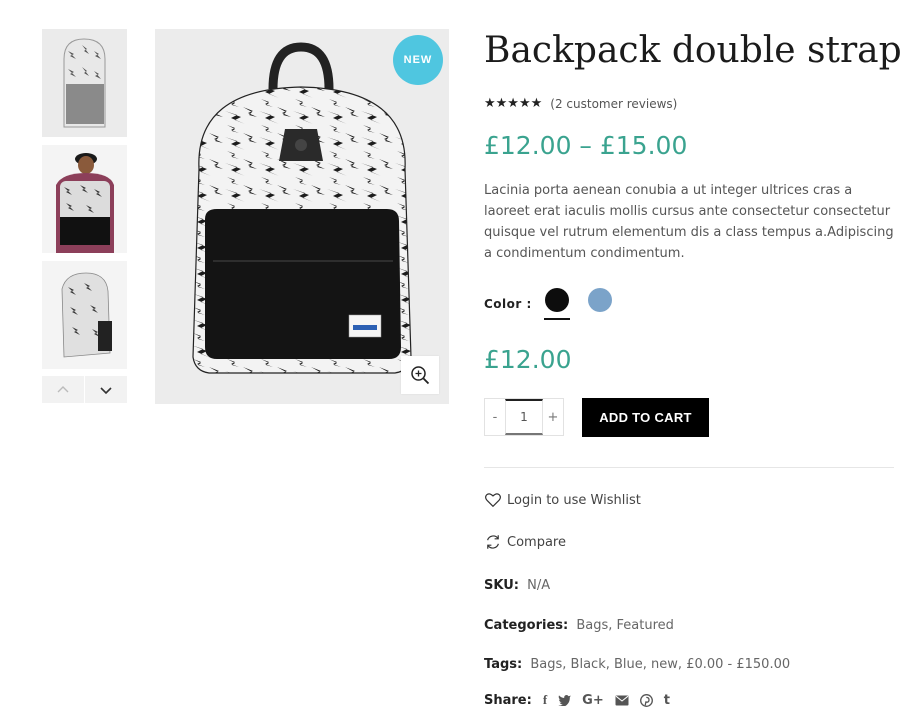 The height and width of the screenshot is (713, 910). I want to click on backpack-thumbnail-side-image, so click(84, 315).